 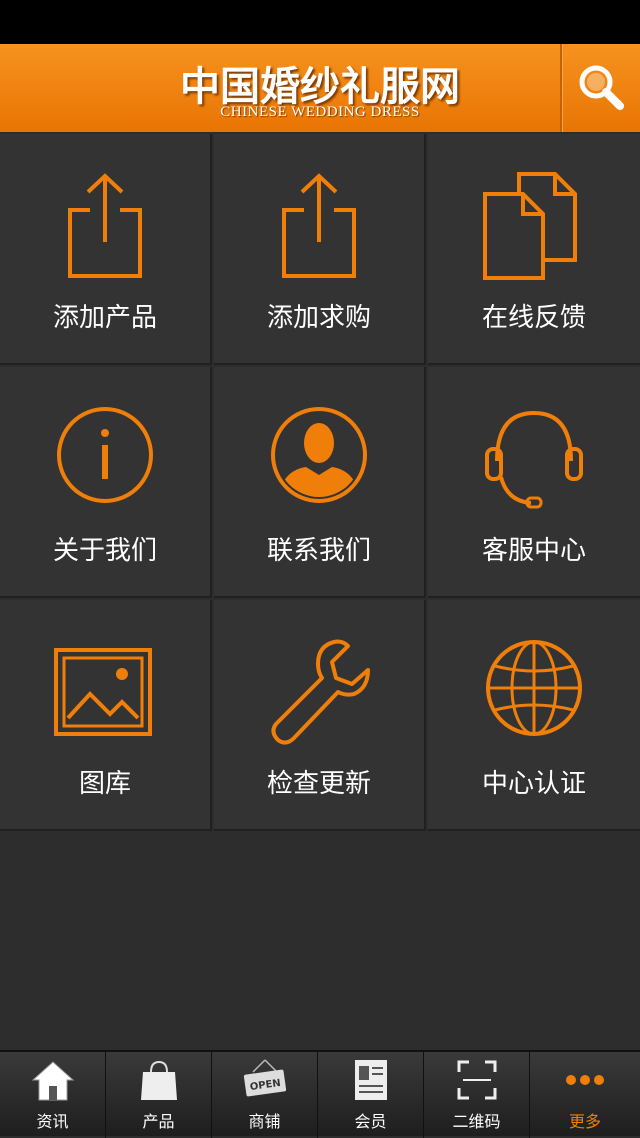 What do you see at coordinates (318, 551) in the screenshot?
I see `grid-item-label: 联系我们` at bounding box center [318, 551].